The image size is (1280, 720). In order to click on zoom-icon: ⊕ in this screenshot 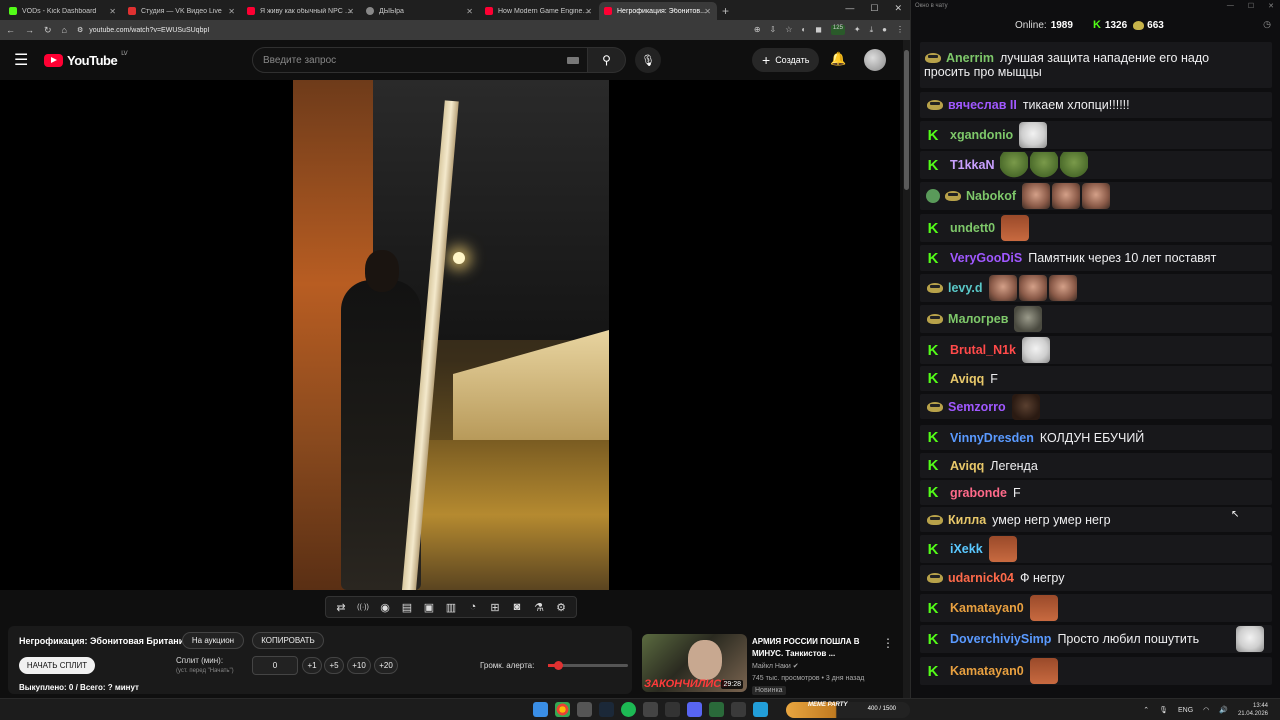, I will do `click(757, 30)`.